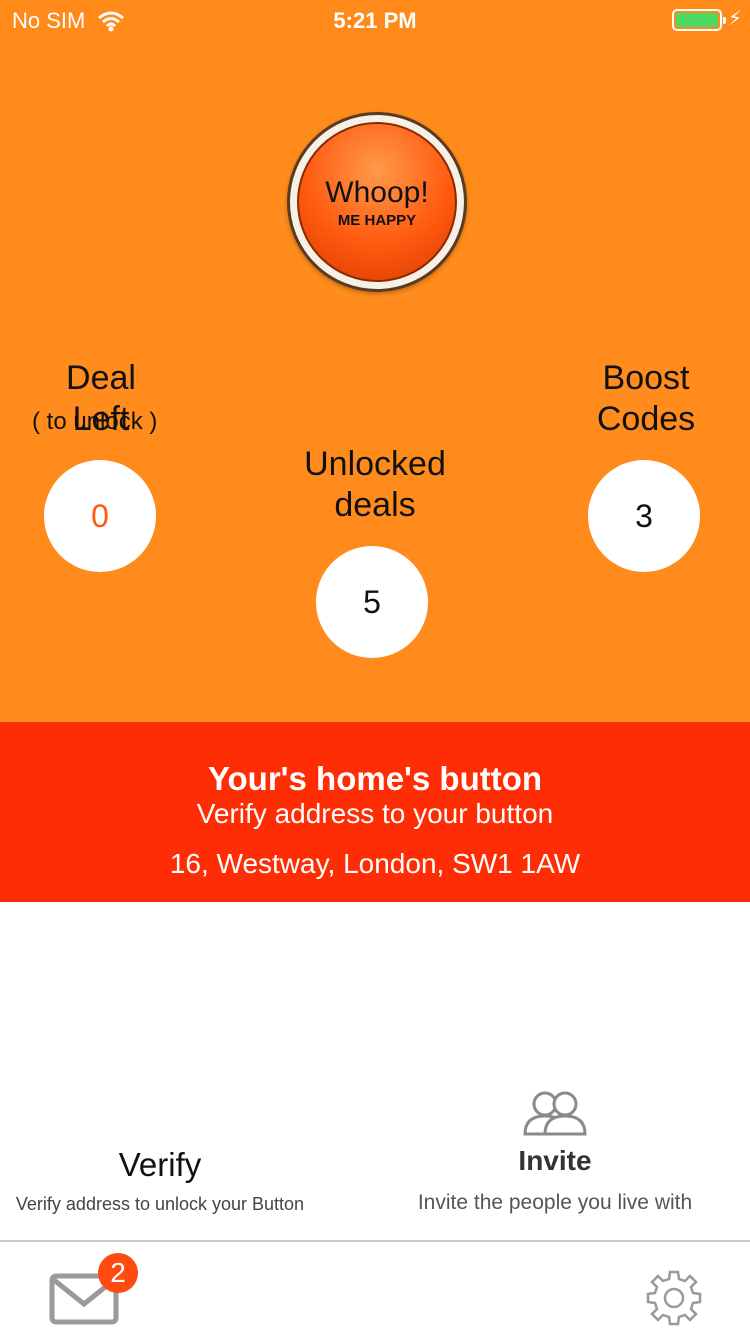 This screenshot has height=1334, width=750. Describe the element at coordinates (160, 1204) in the screenshot. I see `verify-description: Verify address to unlock your Button` at that location.